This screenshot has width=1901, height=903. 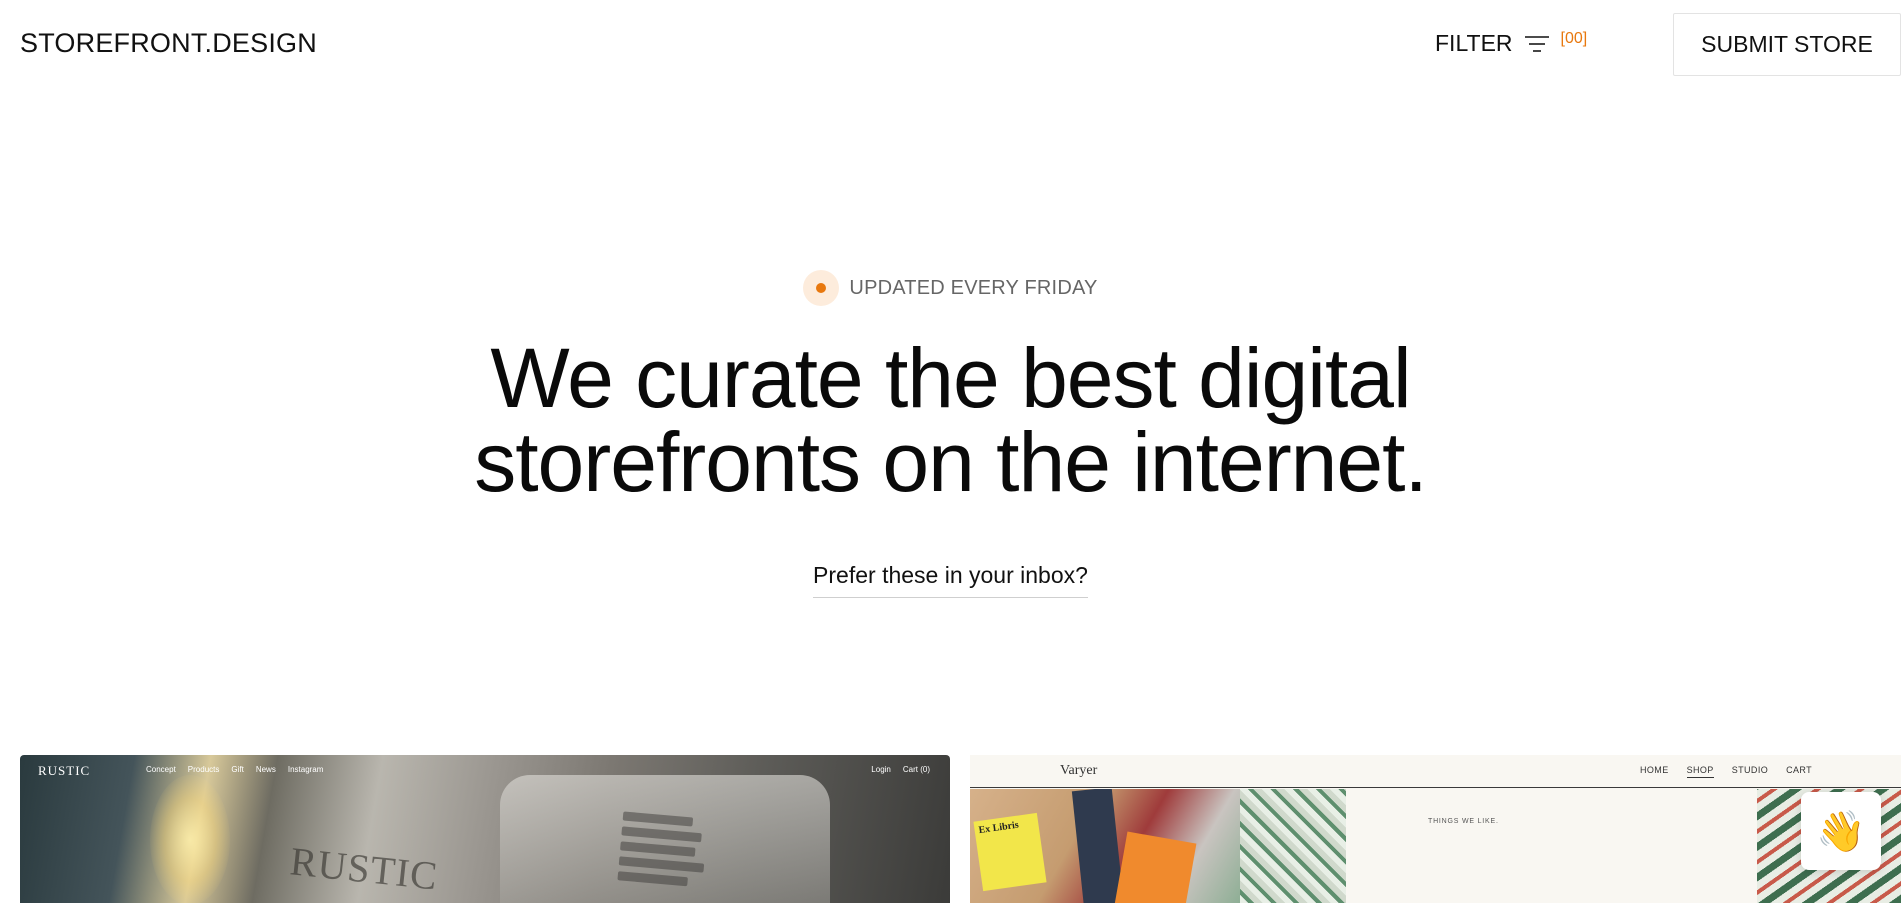 What do you see at coordinates (190, 839) in the screenshot?
I see `light-flare` at bounding box center [190, 839].